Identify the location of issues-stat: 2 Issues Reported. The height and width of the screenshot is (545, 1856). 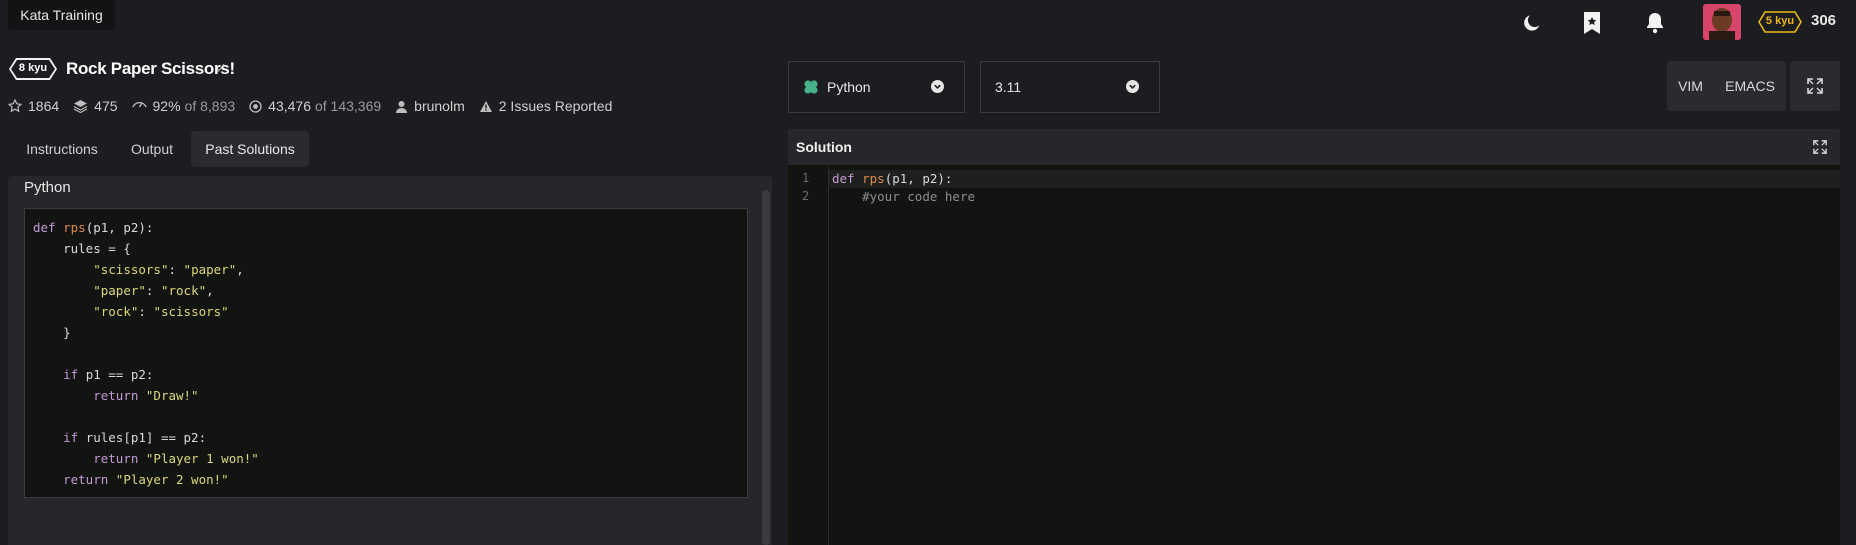
(546, 106).